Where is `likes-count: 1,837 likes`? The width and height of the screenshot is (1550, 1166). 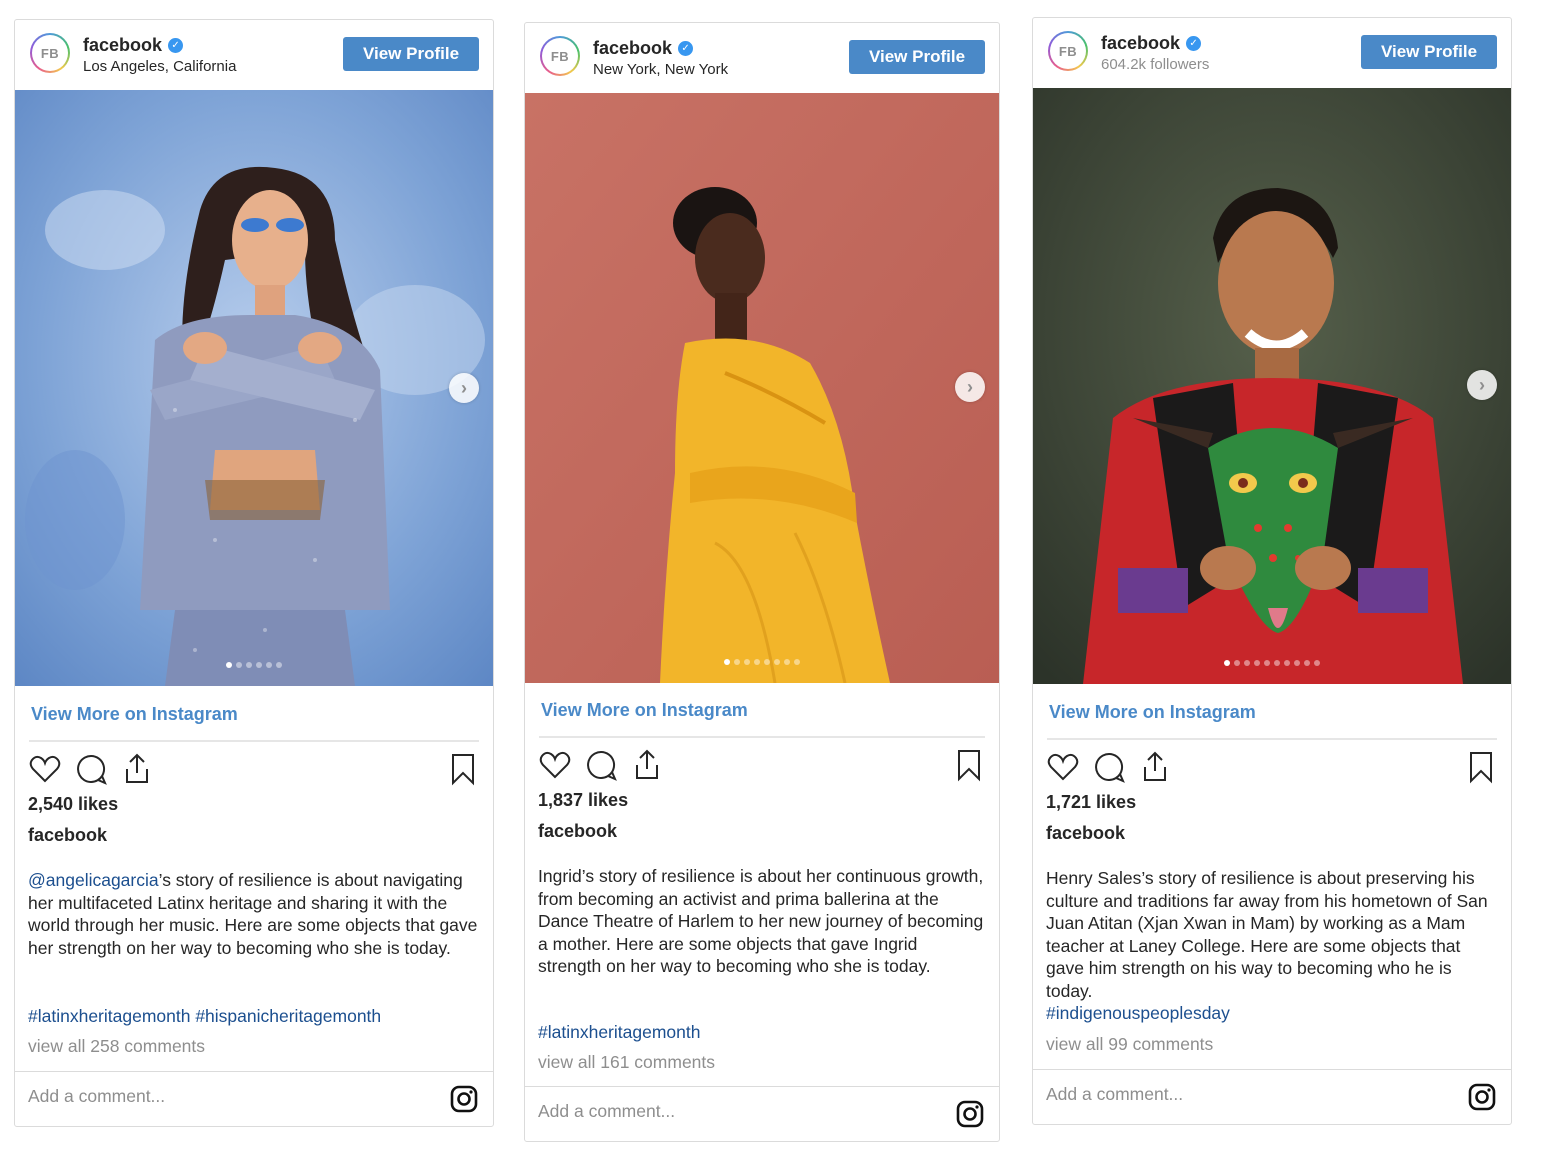 likes-count: 1,837 likes is located at coordinates (583, 800).